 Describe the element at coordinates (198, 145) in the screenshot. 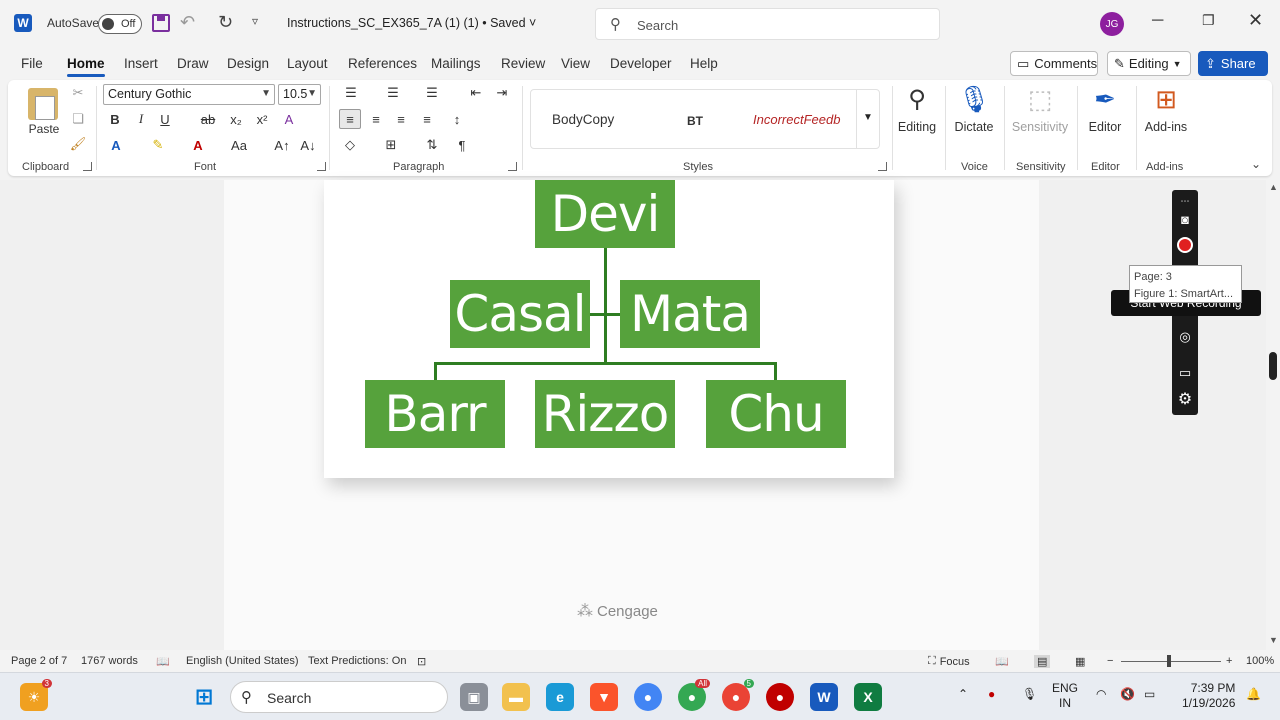

I see `font-color-icon: A` at that location.